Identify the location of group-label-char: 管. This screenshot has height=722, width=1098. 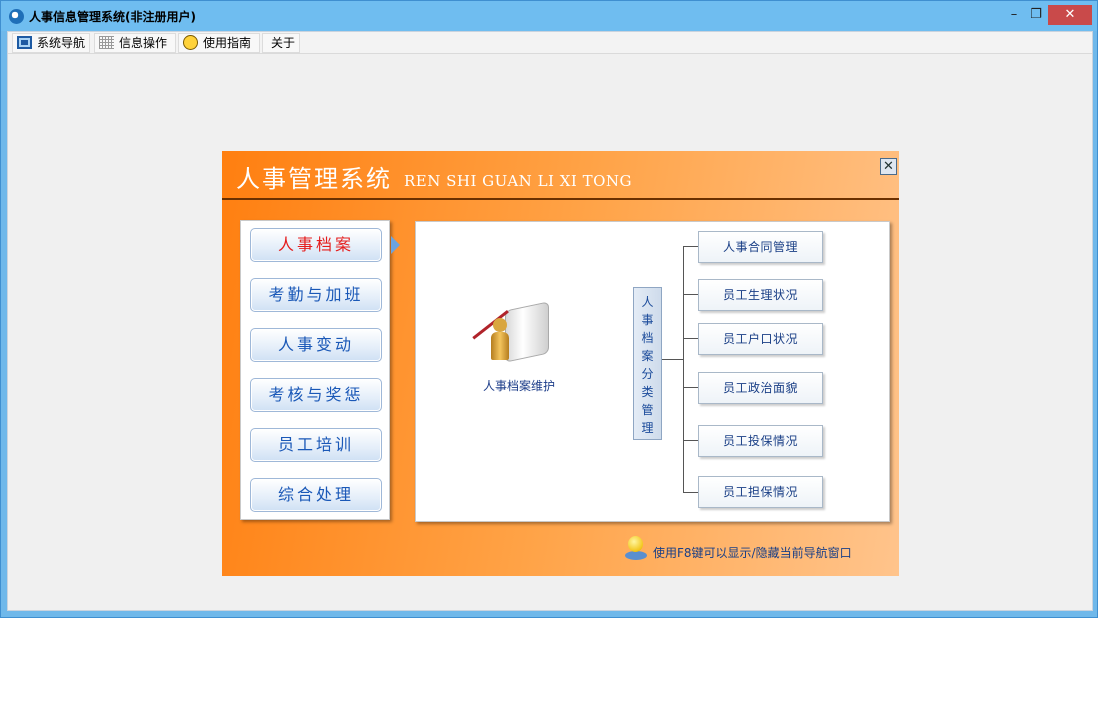
(647, 410).